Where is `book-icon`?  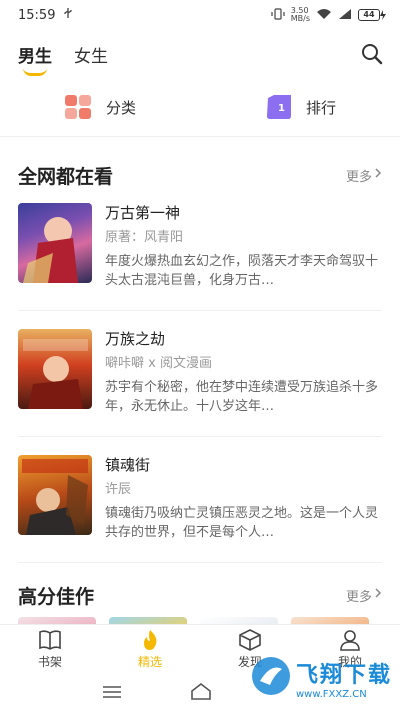 book-icon is located at coordinates (50, 640).